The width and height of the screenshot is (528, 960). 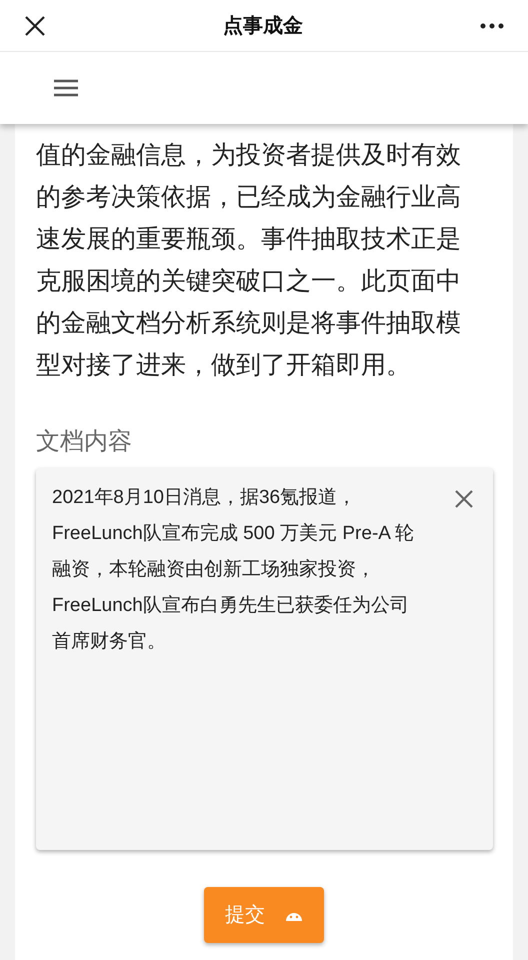 I want to click on clear-icon, so click(x=464, y=499).